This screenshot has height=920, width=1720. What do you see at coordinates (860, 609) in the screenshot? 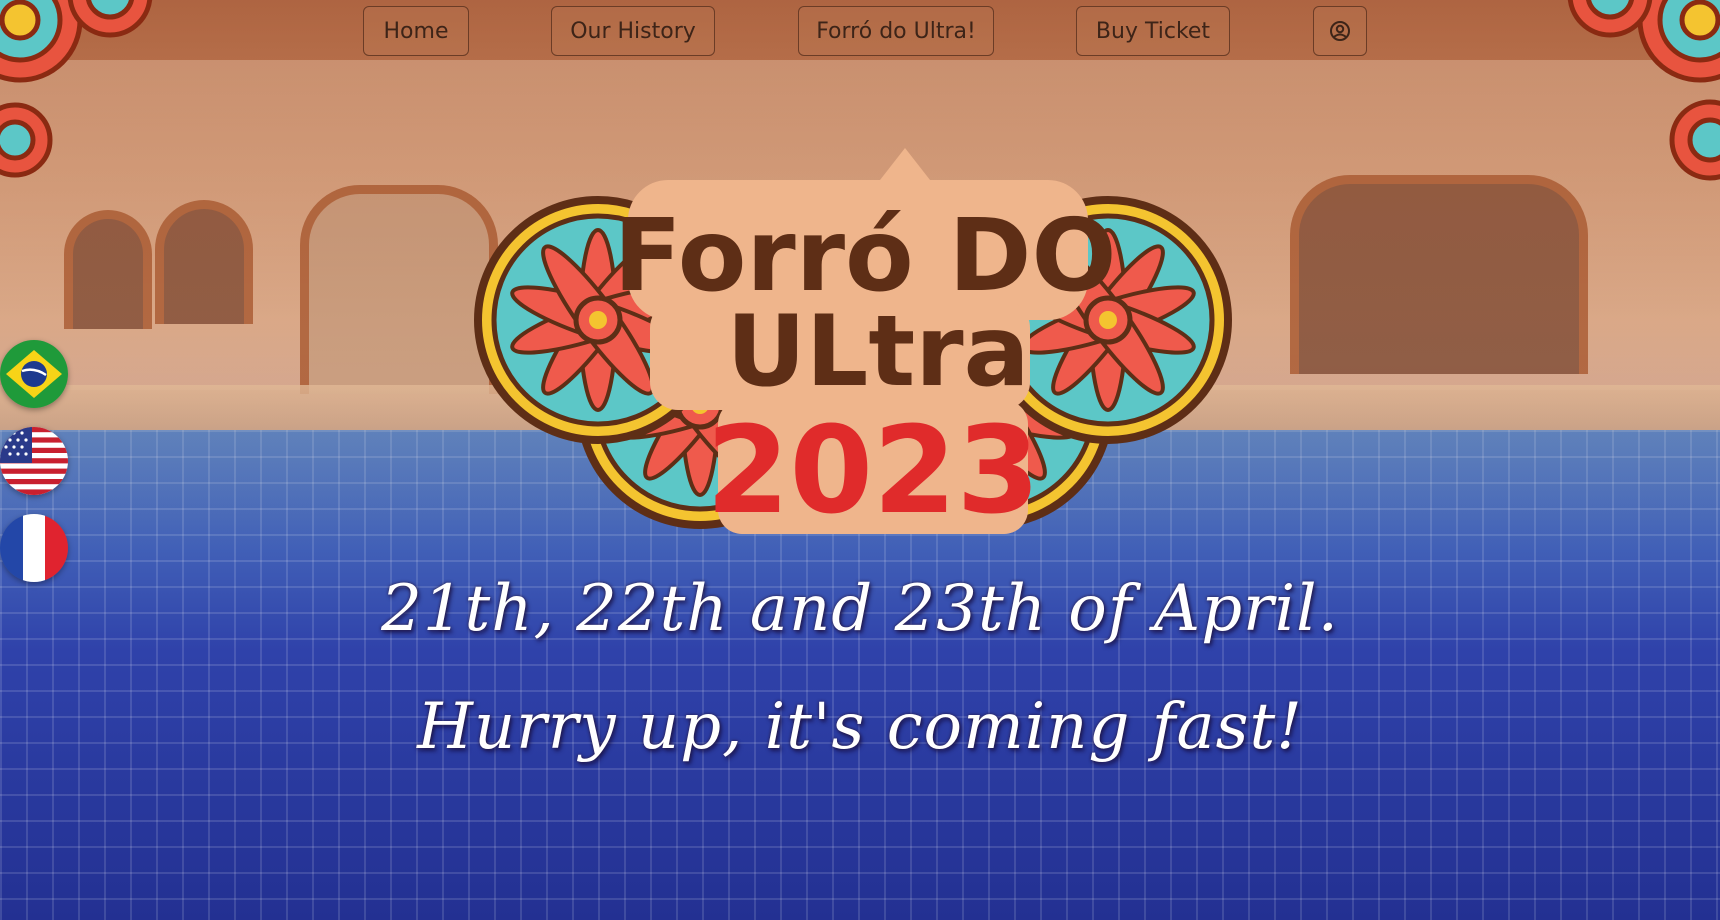
I see `event-dates: 21th, 22th and 23th of April.` at bounding box center [860, 609].